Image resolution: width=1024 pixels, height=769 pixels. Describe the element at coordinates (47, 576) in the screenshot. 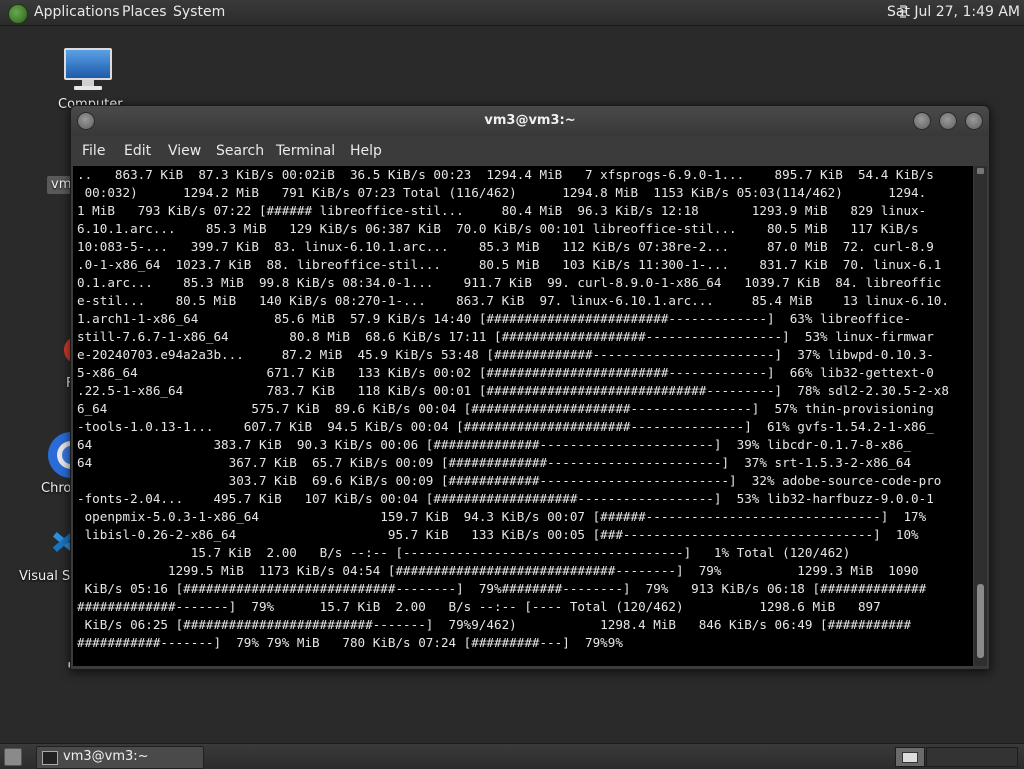

I see `vscode-label: Visual St` at that location.